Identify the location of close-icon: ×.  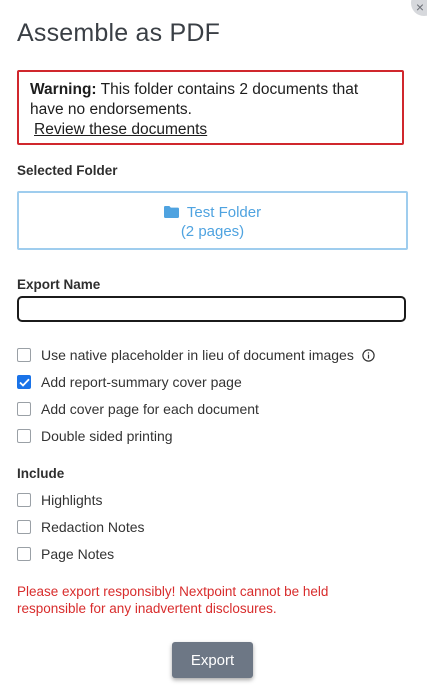
(420, 7).